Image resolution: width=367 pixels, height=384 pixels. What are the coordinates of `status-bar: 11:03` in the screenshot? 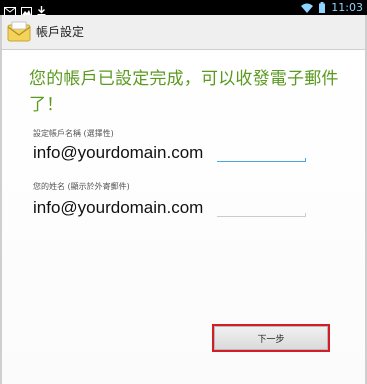 It's located at (183, 8).